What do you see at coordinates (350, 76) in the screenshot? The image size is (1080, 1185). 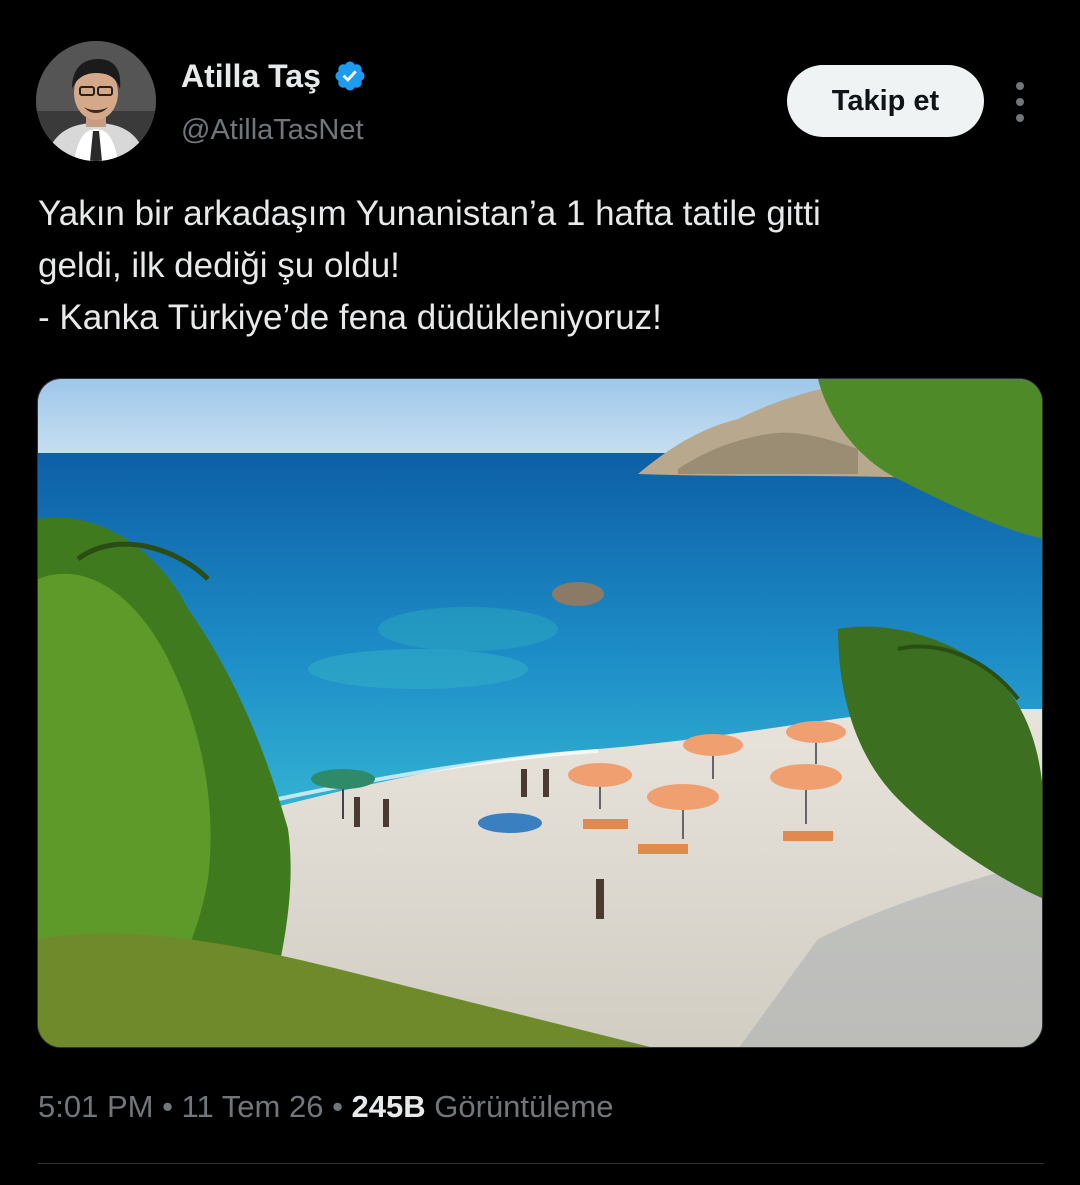 I see `verified-badge-icon` at bounding box center [350, 76].